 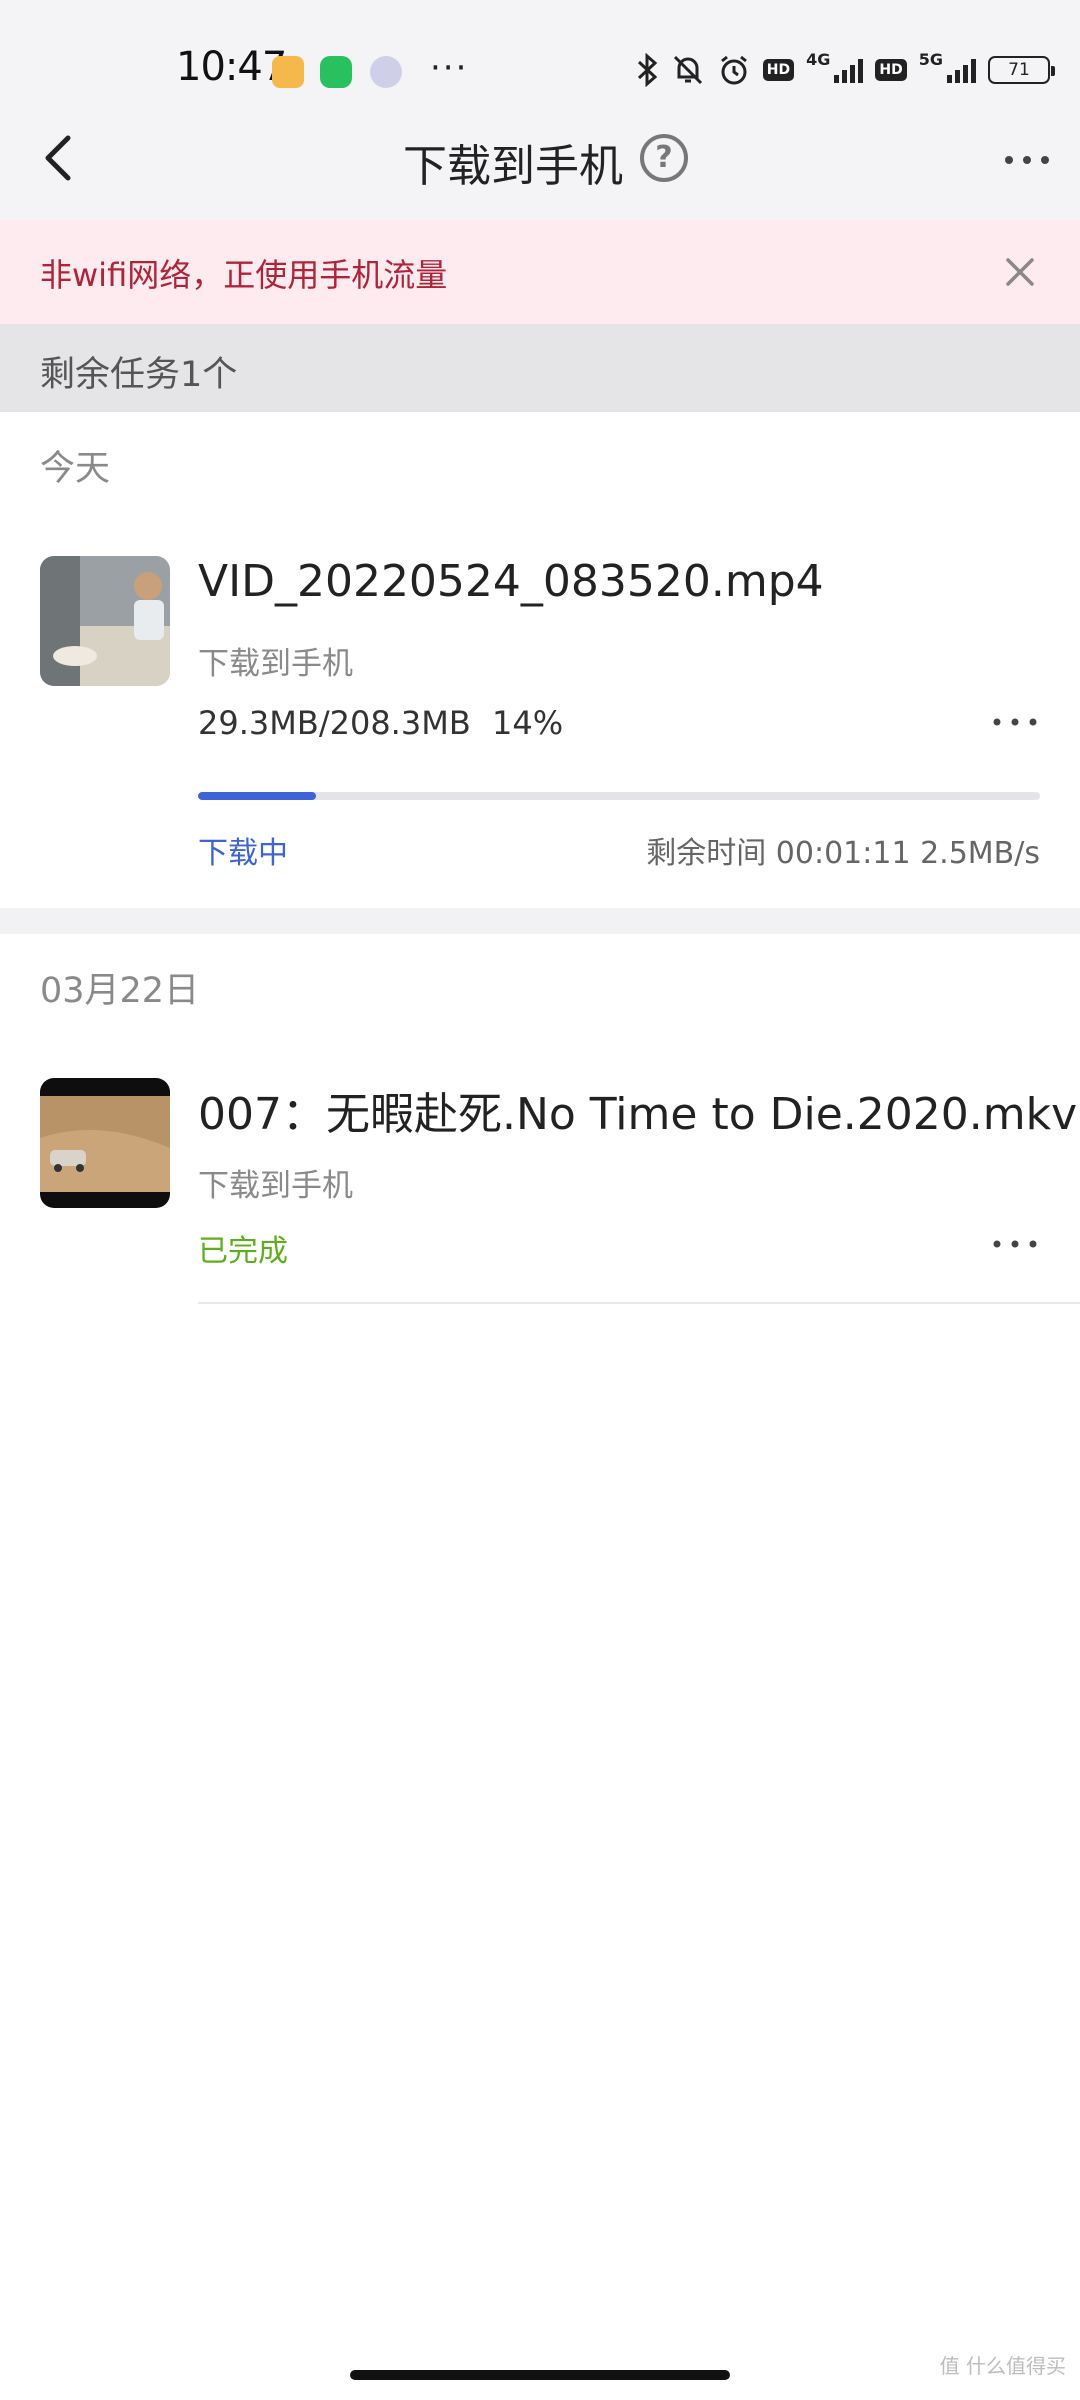 I want to click on watermark: 值 什么值得买, so click(x=1002, y=2366).